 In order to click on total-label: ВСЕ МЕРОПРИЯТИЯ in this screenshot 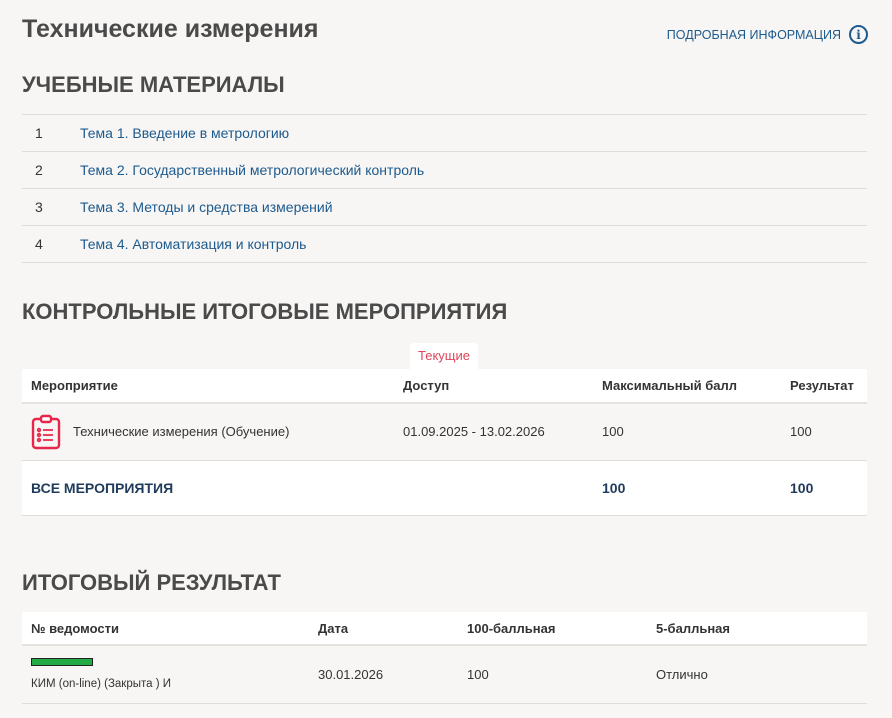, I will do `click(208, 488)`.